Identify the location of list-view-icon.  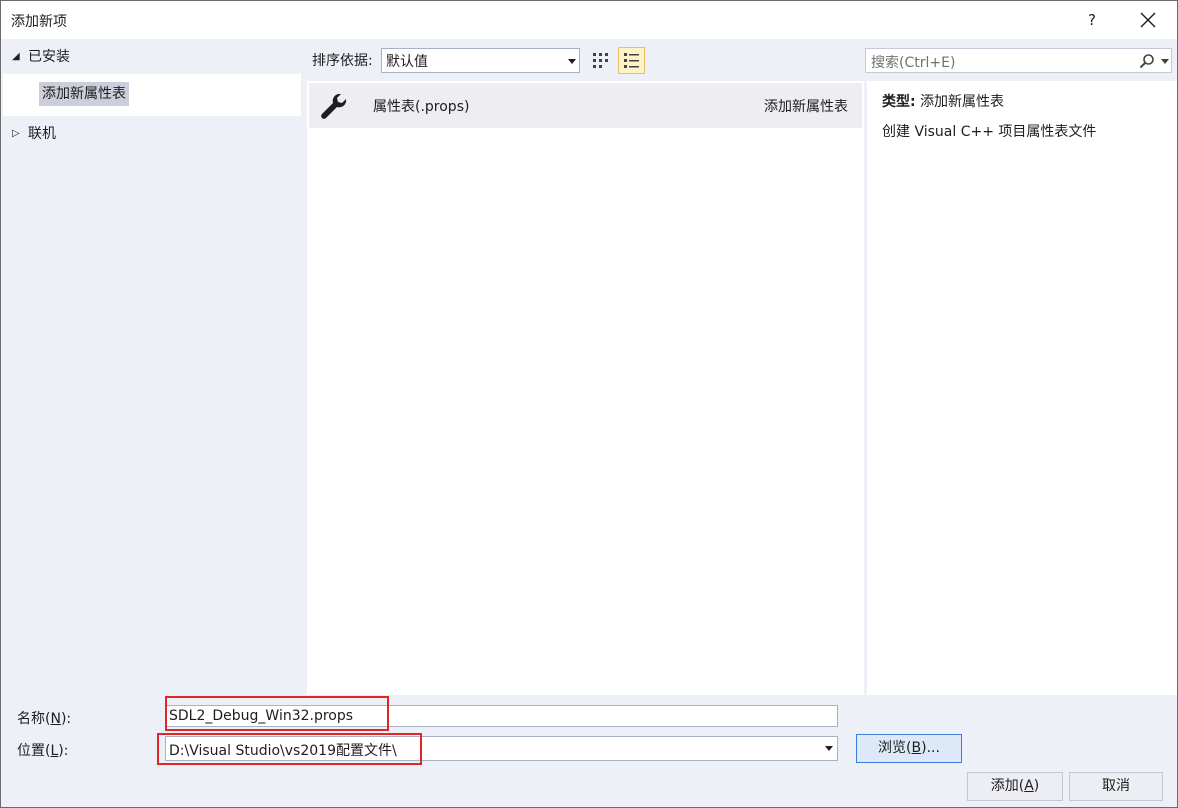
(631, 60).